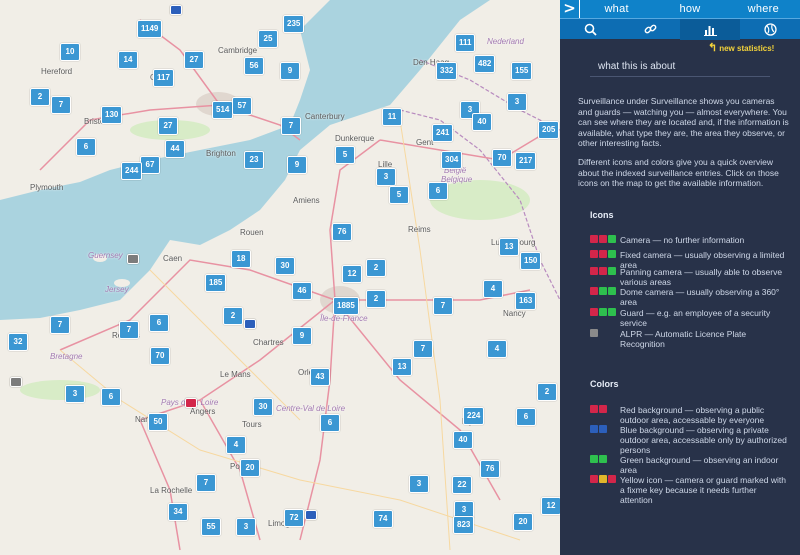 The height and width of the screenshot is (555, 800). Describe the element at coordinates (770, 29) in the screenshot. I see `globe-button` at that location.